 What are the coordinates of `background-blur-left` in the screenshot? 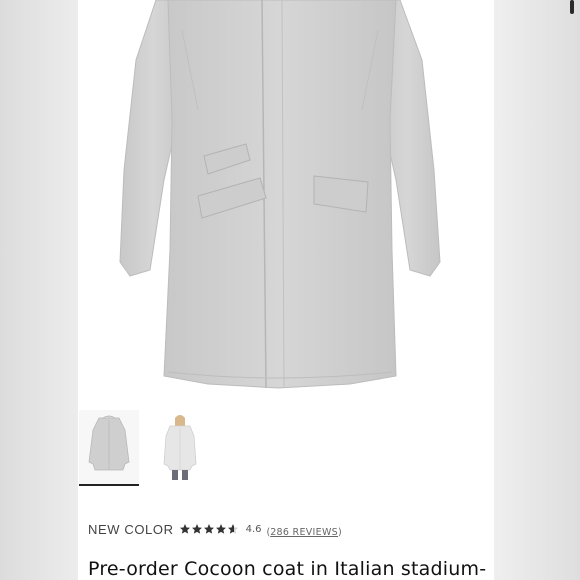 It's located at (39, 290).